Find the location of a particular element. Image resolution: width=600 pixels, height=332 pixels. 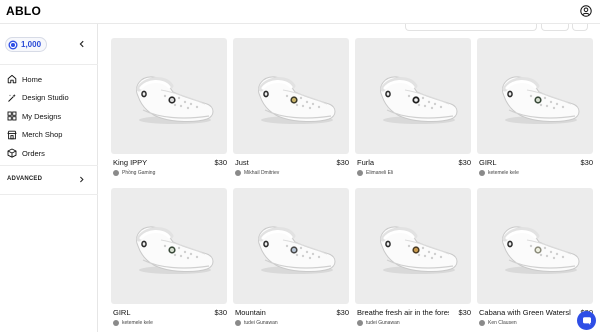

product-title: King IPPY is located at coordinates (130, 162).